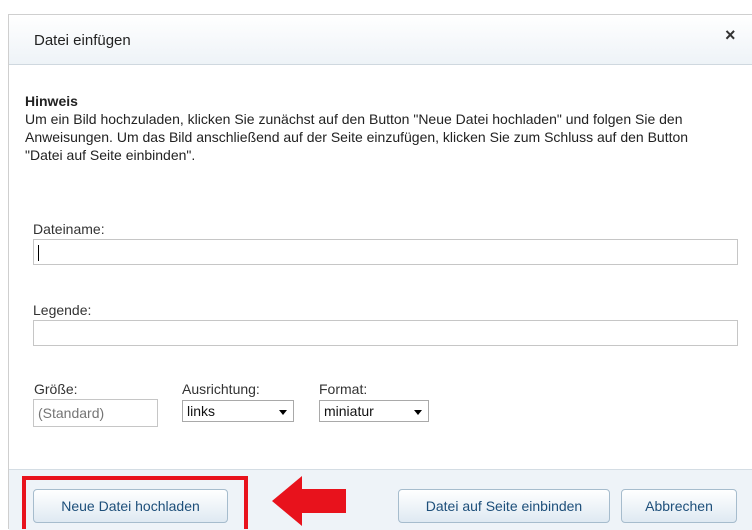  Describe the element at coordinates (62, 310) in the screenshot. I see `caption-label: Legende:` at that location.